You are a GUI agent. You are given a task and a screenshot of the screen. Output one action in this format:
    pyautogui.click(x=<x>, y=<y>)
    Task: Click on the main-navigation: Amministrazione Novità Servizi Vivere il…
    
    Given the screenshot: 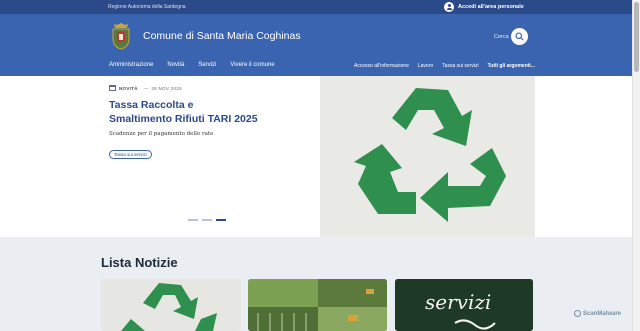 What is the action you would take?
    pyautogui.click(x=199, y=65)
    